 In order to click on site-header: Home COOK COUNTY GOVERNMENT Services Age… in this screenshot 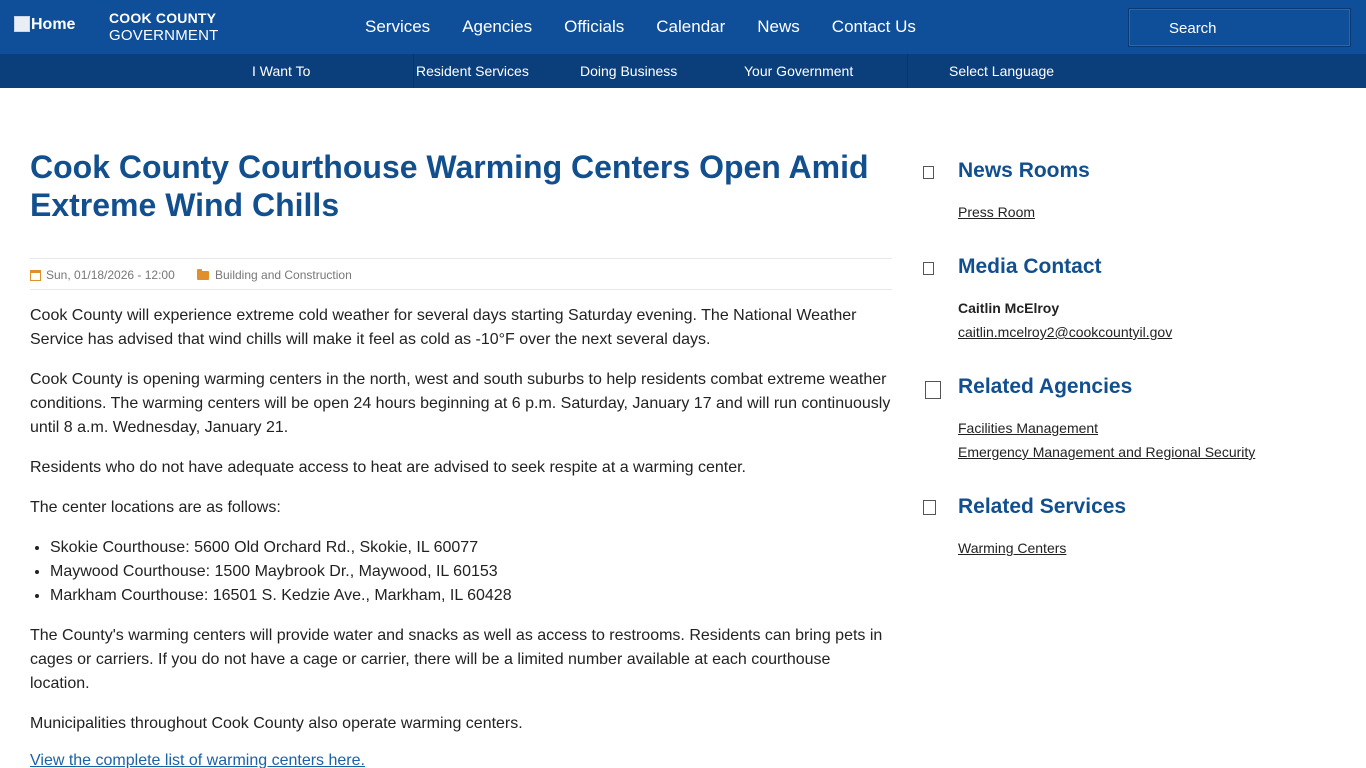, I will do `click(683, 27)`.